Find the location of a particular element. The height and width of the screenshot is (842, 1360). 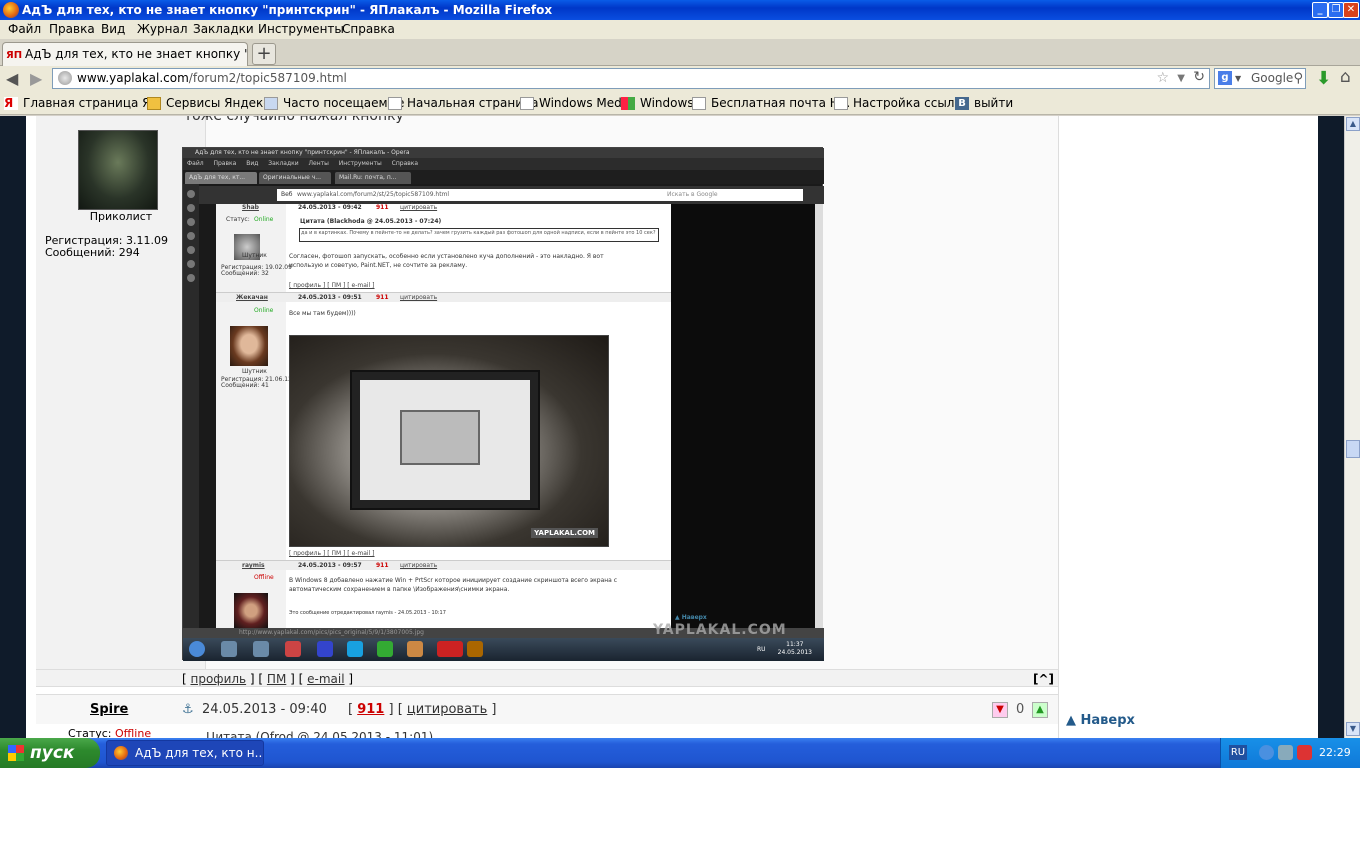

bookmark-label: Сервисы Яндекса is located at coordinates (222, 103).